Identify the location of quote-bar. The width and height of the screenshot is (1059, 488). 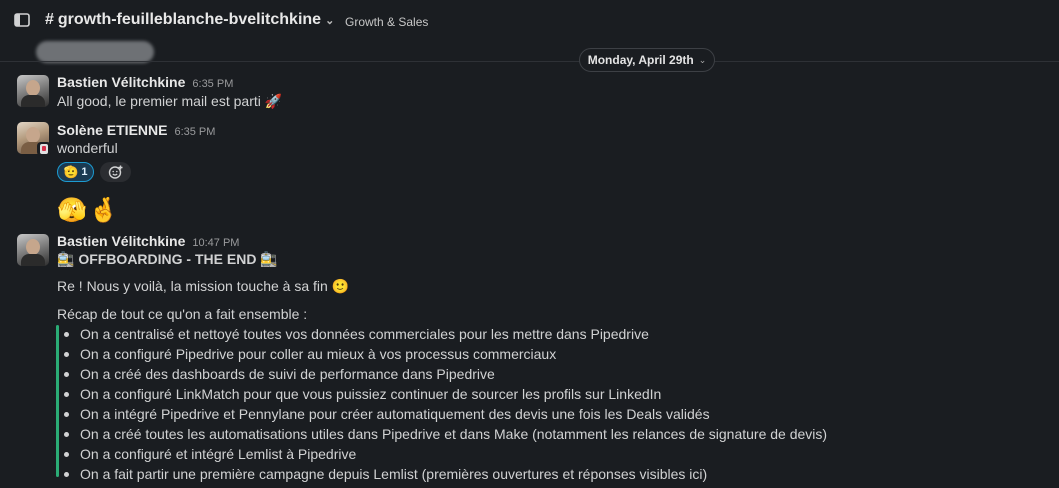
(57, 401).